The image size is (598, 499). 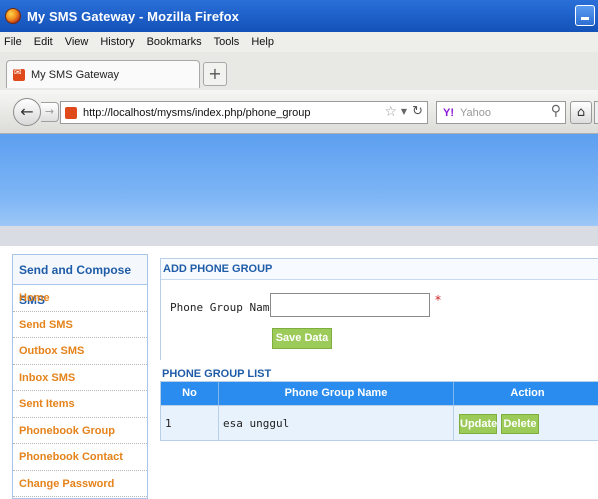 I want to click on menu-file: File, so click(x=13, y=42).